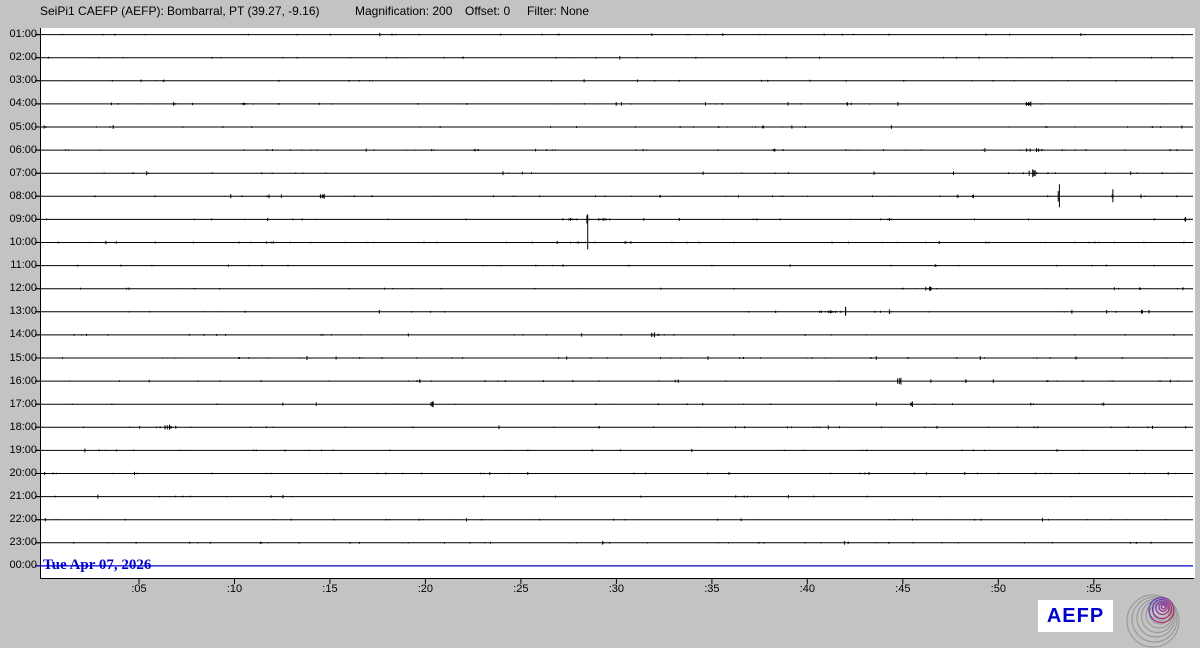 This screenshot has height=648, width=1200. What do you see at coordinates (23, 449) in the screenshot?
I see `row-label: 19:00` at bounding box center [23, 449].